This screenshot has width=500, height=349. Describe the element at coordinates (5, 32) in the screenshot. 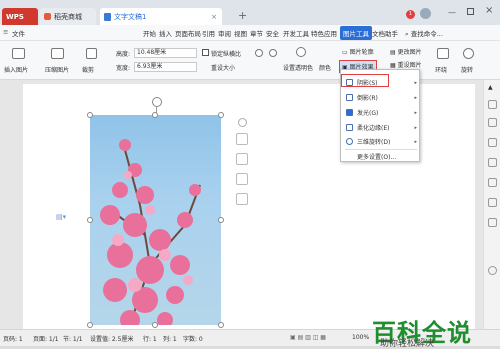

I see `menu-icon: ≡` at that location.